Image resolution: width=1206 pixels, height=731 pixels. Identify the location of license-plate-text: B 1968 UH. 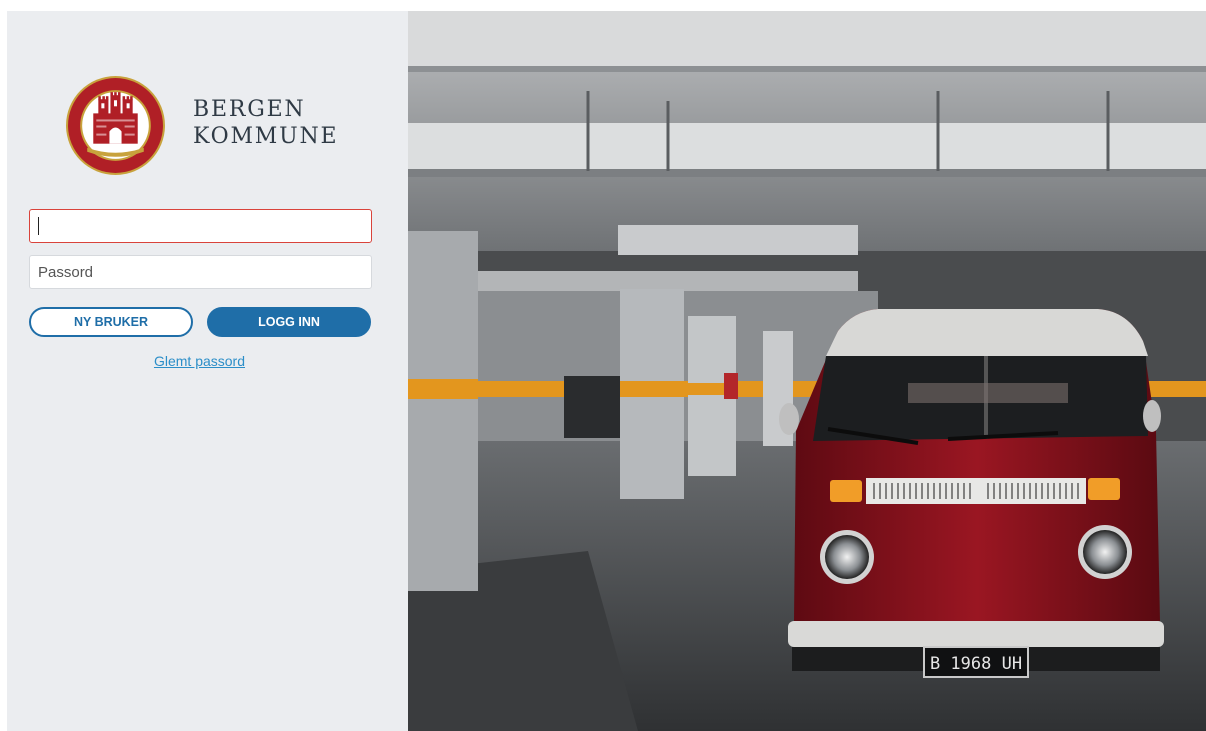
(976, 664).